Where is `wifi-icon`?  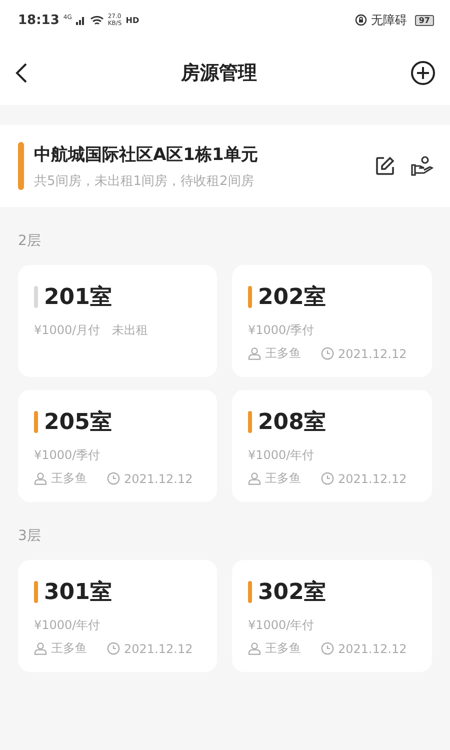
wifi-icon is located at coordinates (97, 20).